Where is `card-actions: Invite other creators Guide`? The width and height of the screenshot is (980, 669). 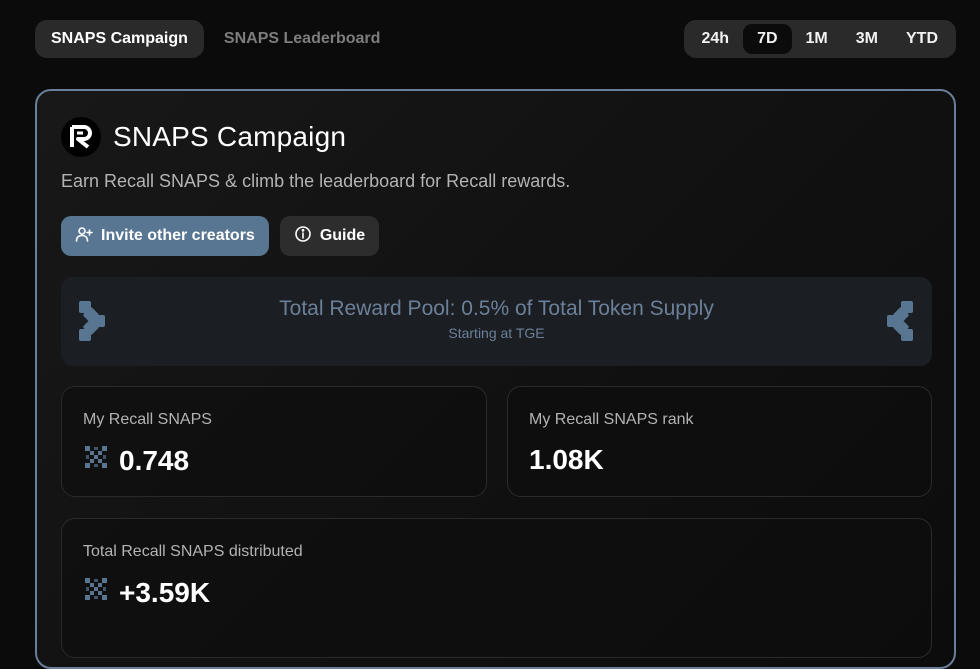
card-actions: Invite other creators Guide is located at coordinates (220, 236).